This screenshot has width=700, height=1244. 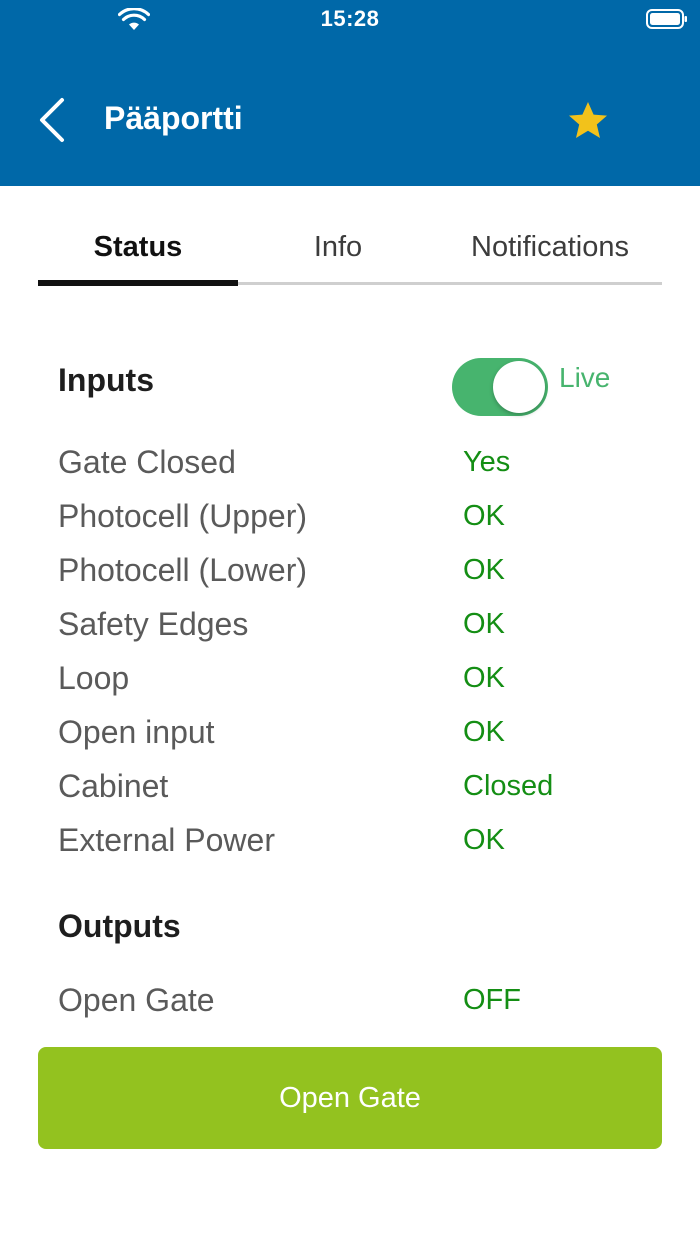 I want to click on status-bar: 15:28, so click(x=350, y=20).